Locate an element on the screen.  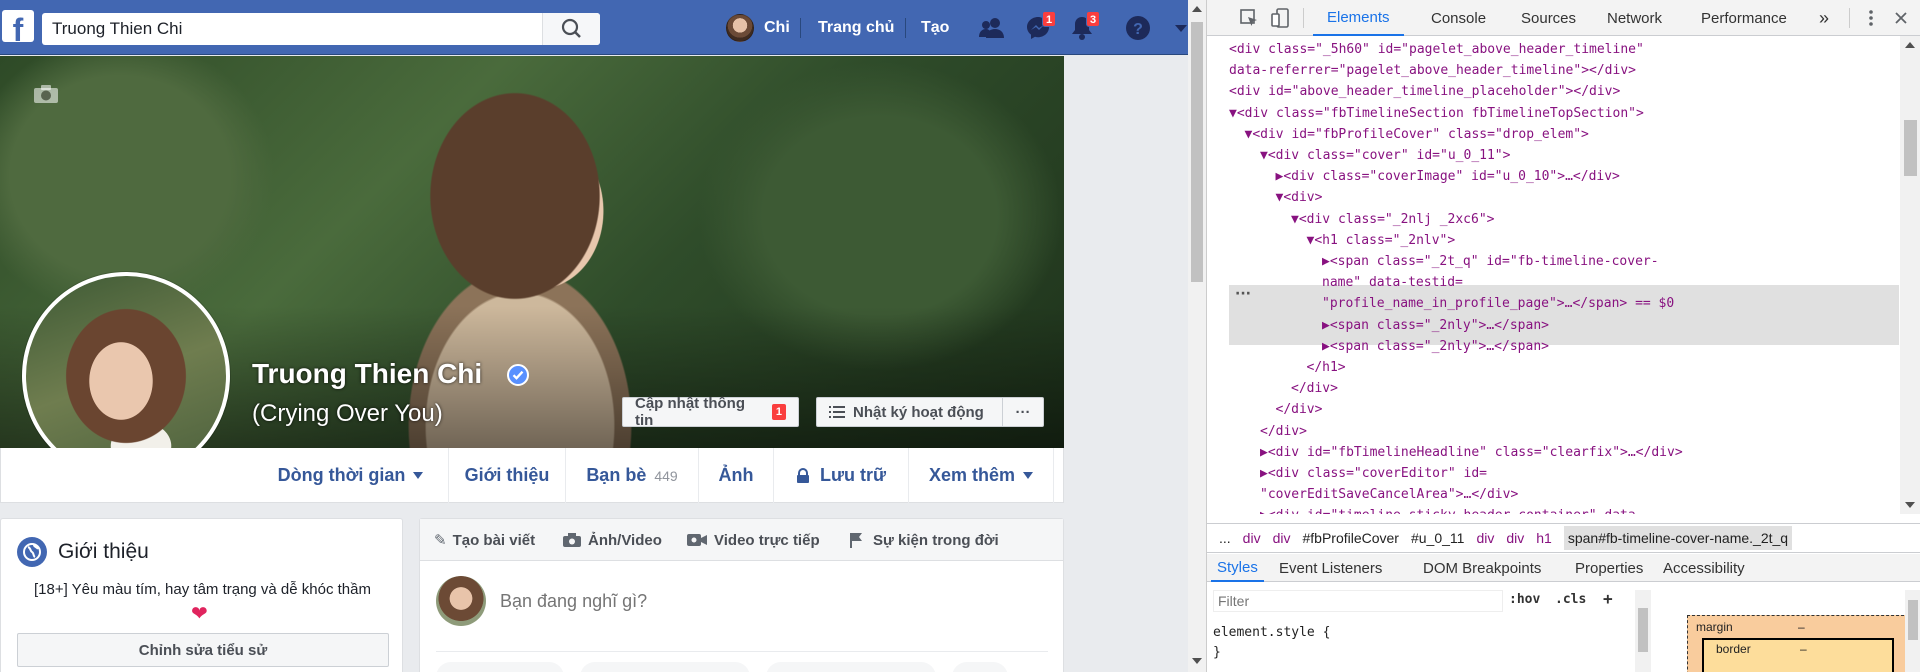
box-model-scrollbar is located at coordinates (1912, 631).